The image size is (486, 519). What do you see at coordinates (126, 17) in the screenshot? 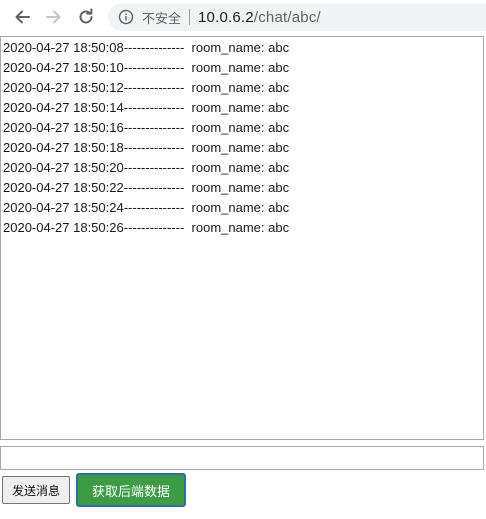
I see `info-icon` at bounding box center [126, 17].